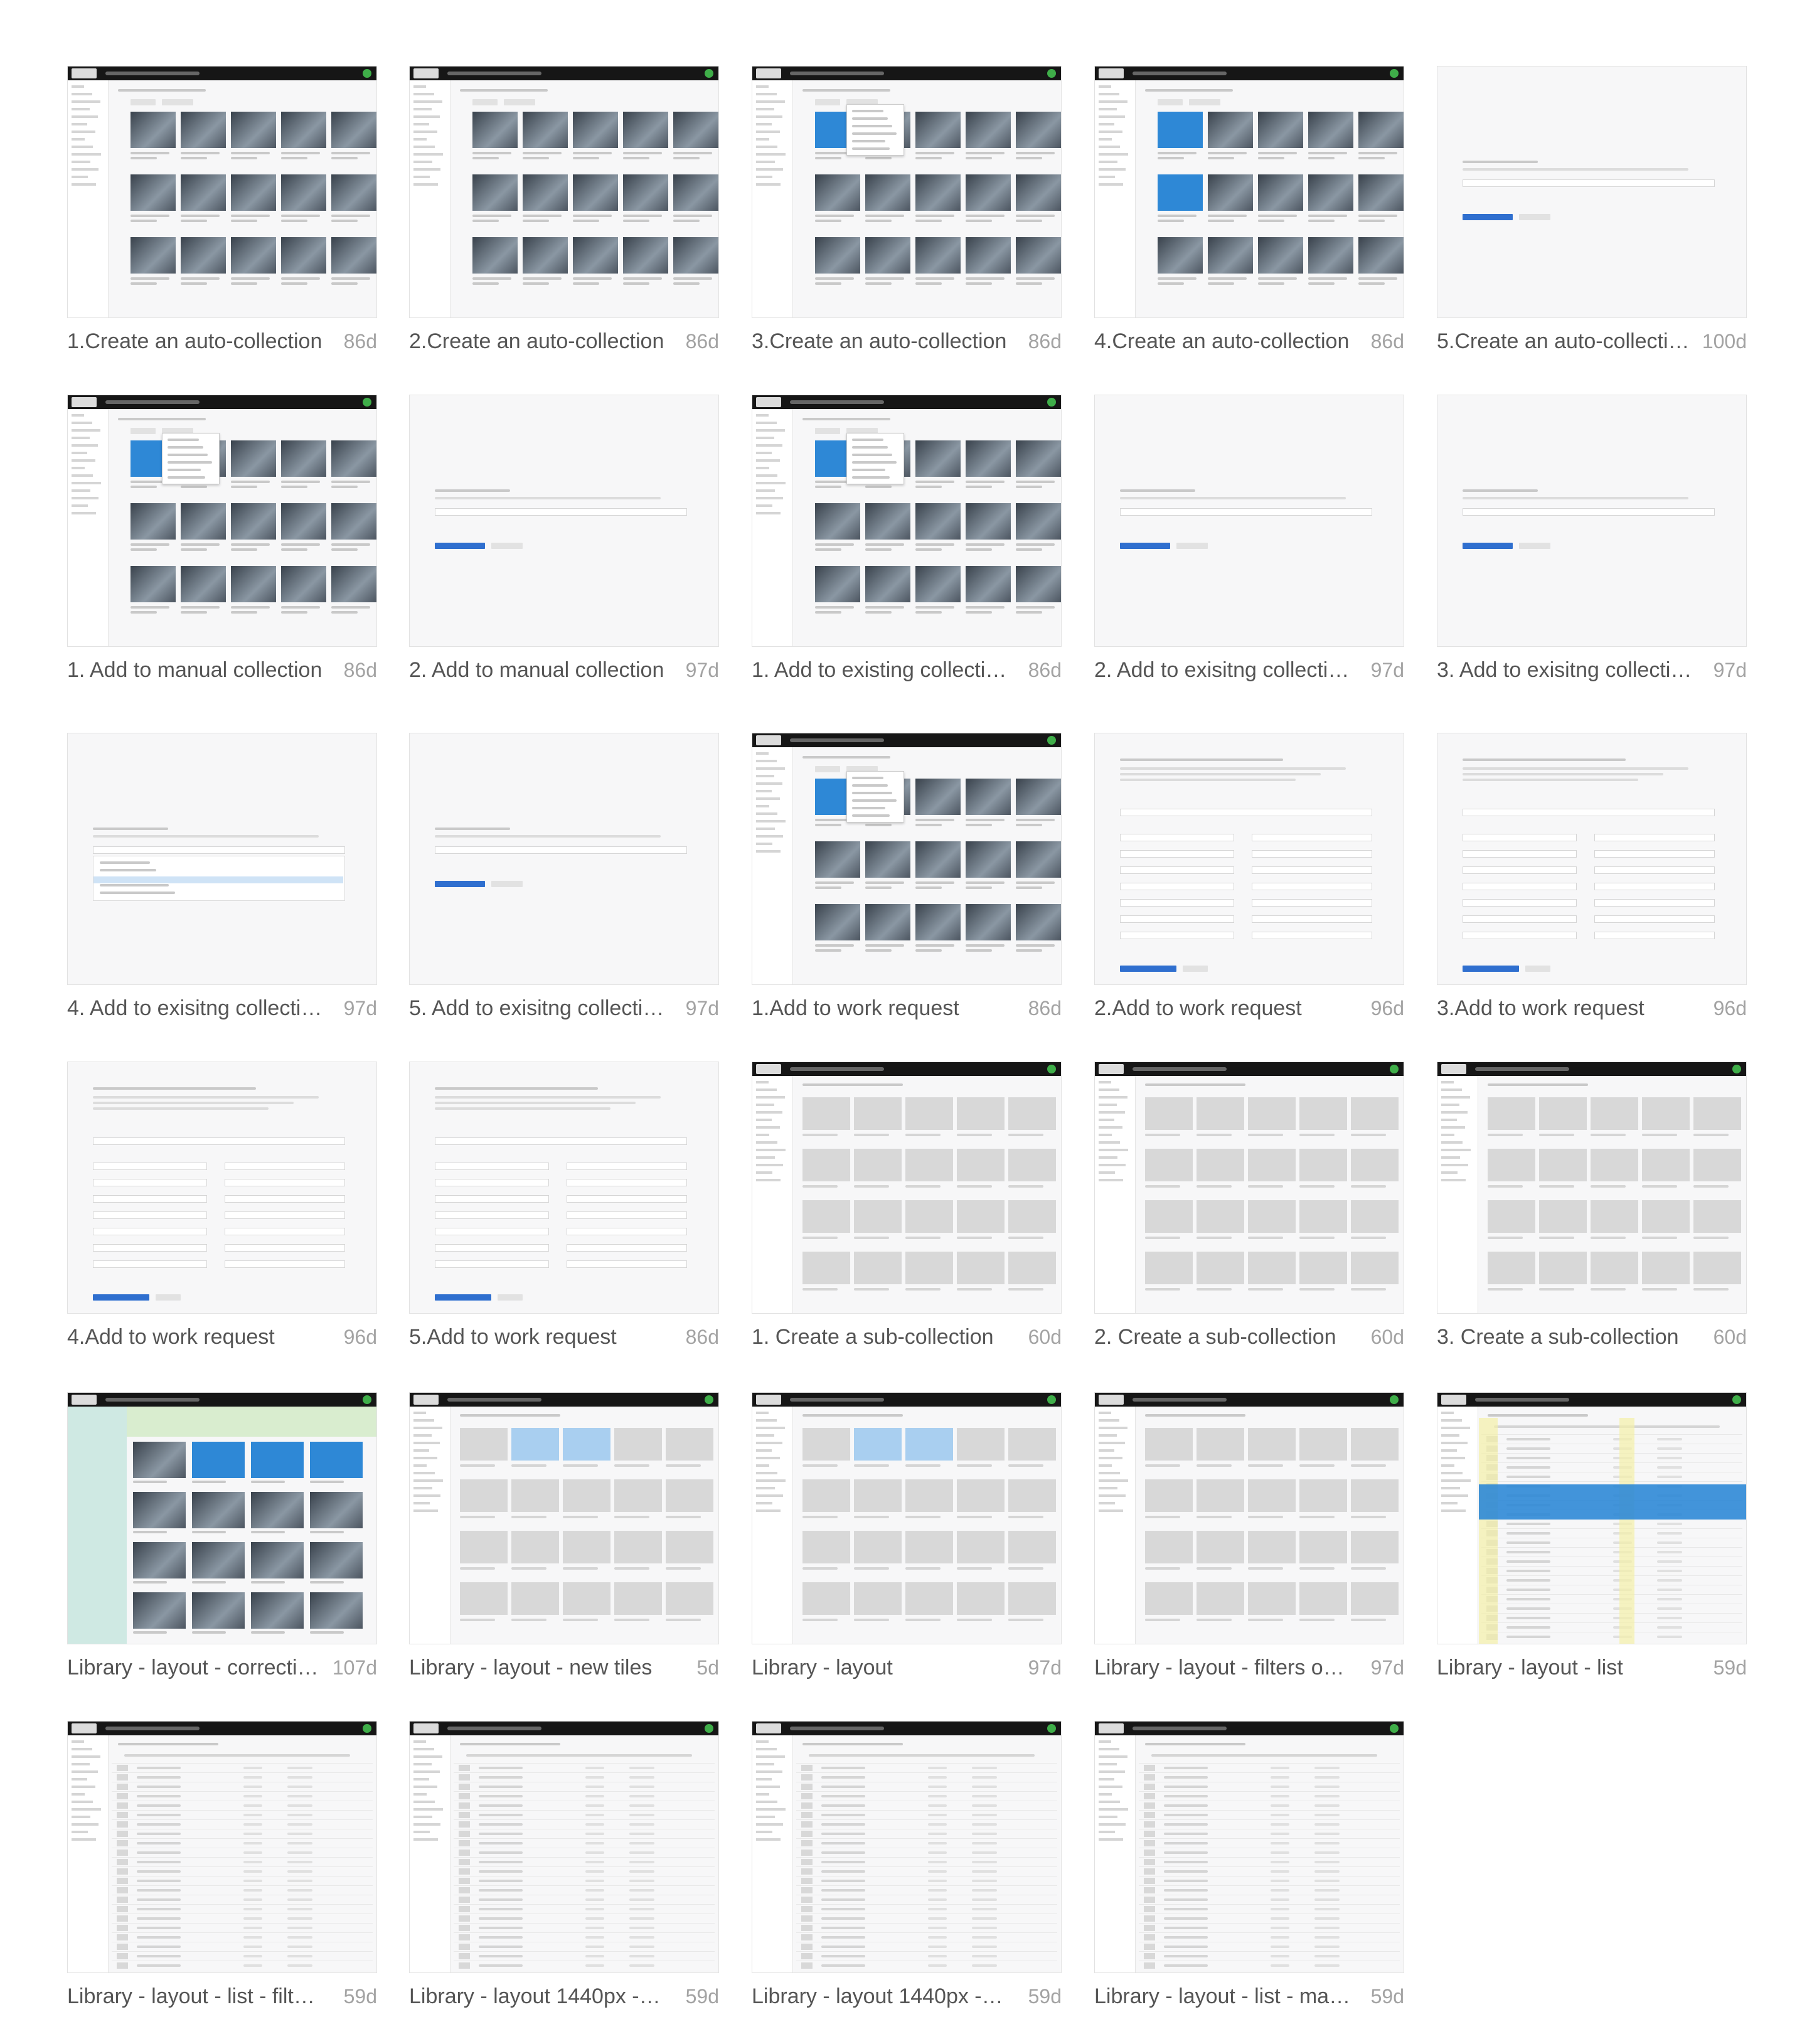  I want to click on screen-title: 4.Add to work request, so click(171, 1337).